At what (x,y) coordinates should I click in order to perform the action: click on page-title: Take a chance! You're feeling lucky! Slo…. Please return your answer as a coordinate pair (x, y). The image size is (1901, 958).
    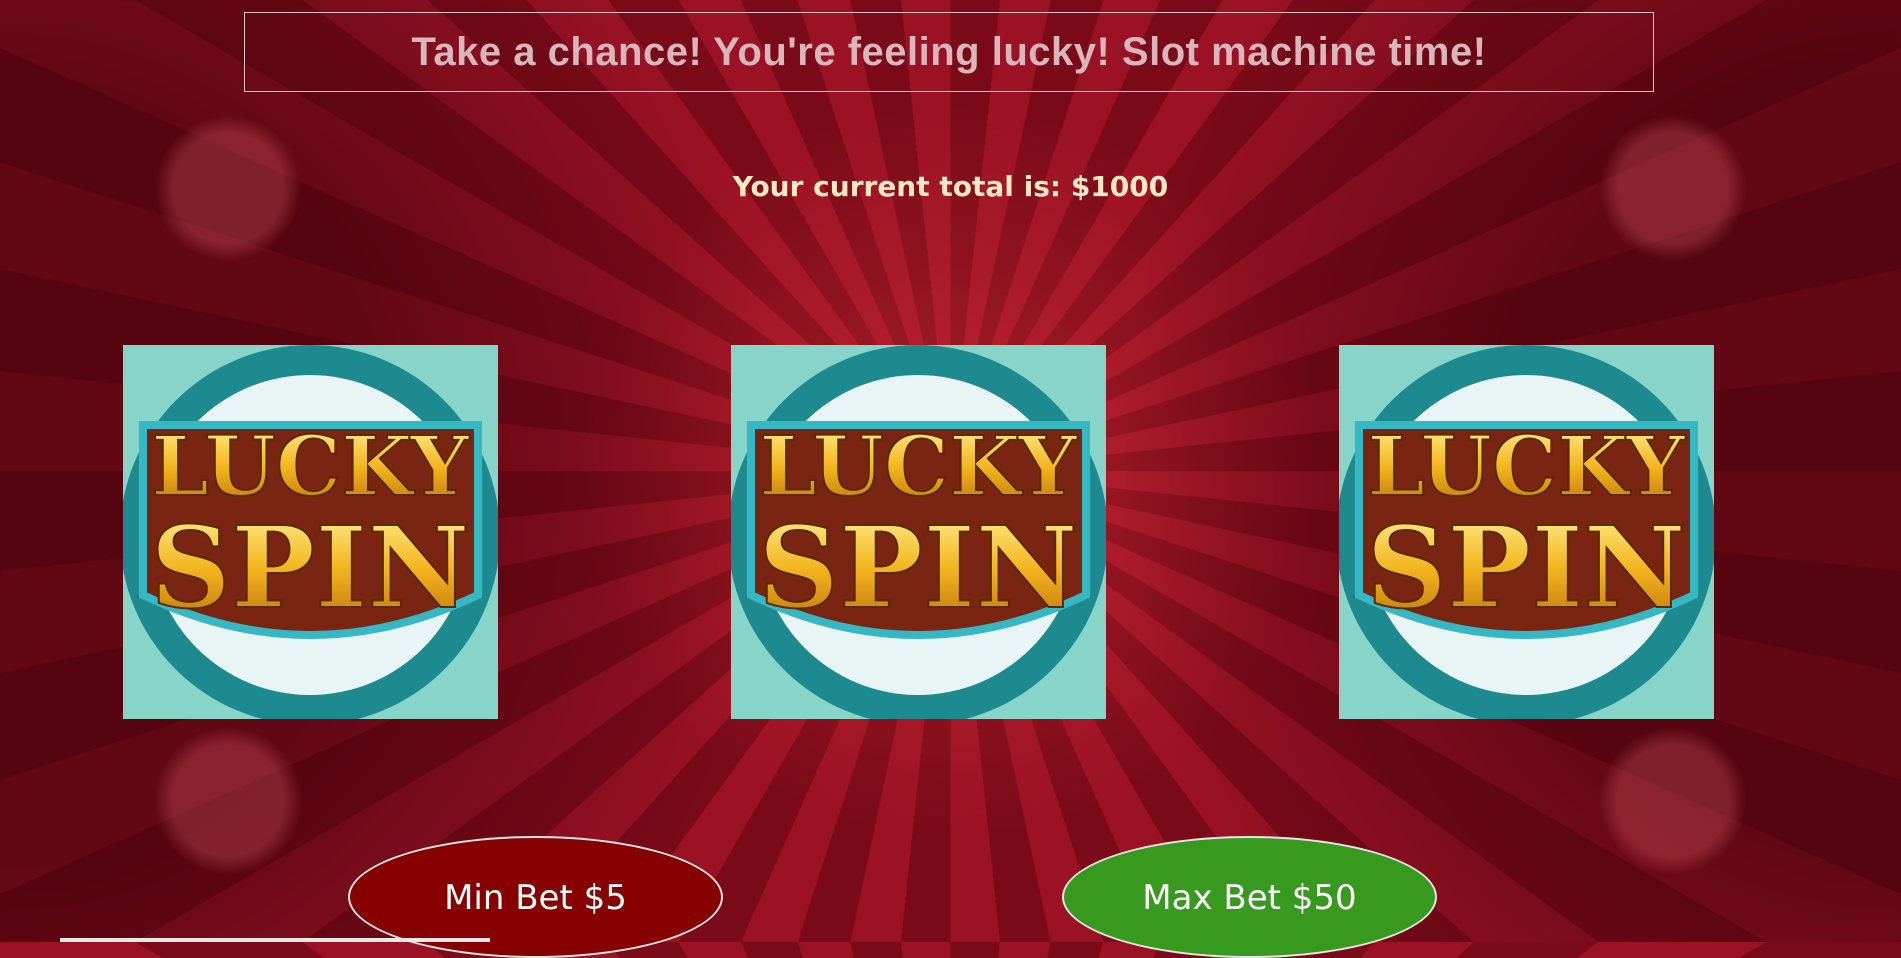
    Looking at the image, I should click on (949, 51).